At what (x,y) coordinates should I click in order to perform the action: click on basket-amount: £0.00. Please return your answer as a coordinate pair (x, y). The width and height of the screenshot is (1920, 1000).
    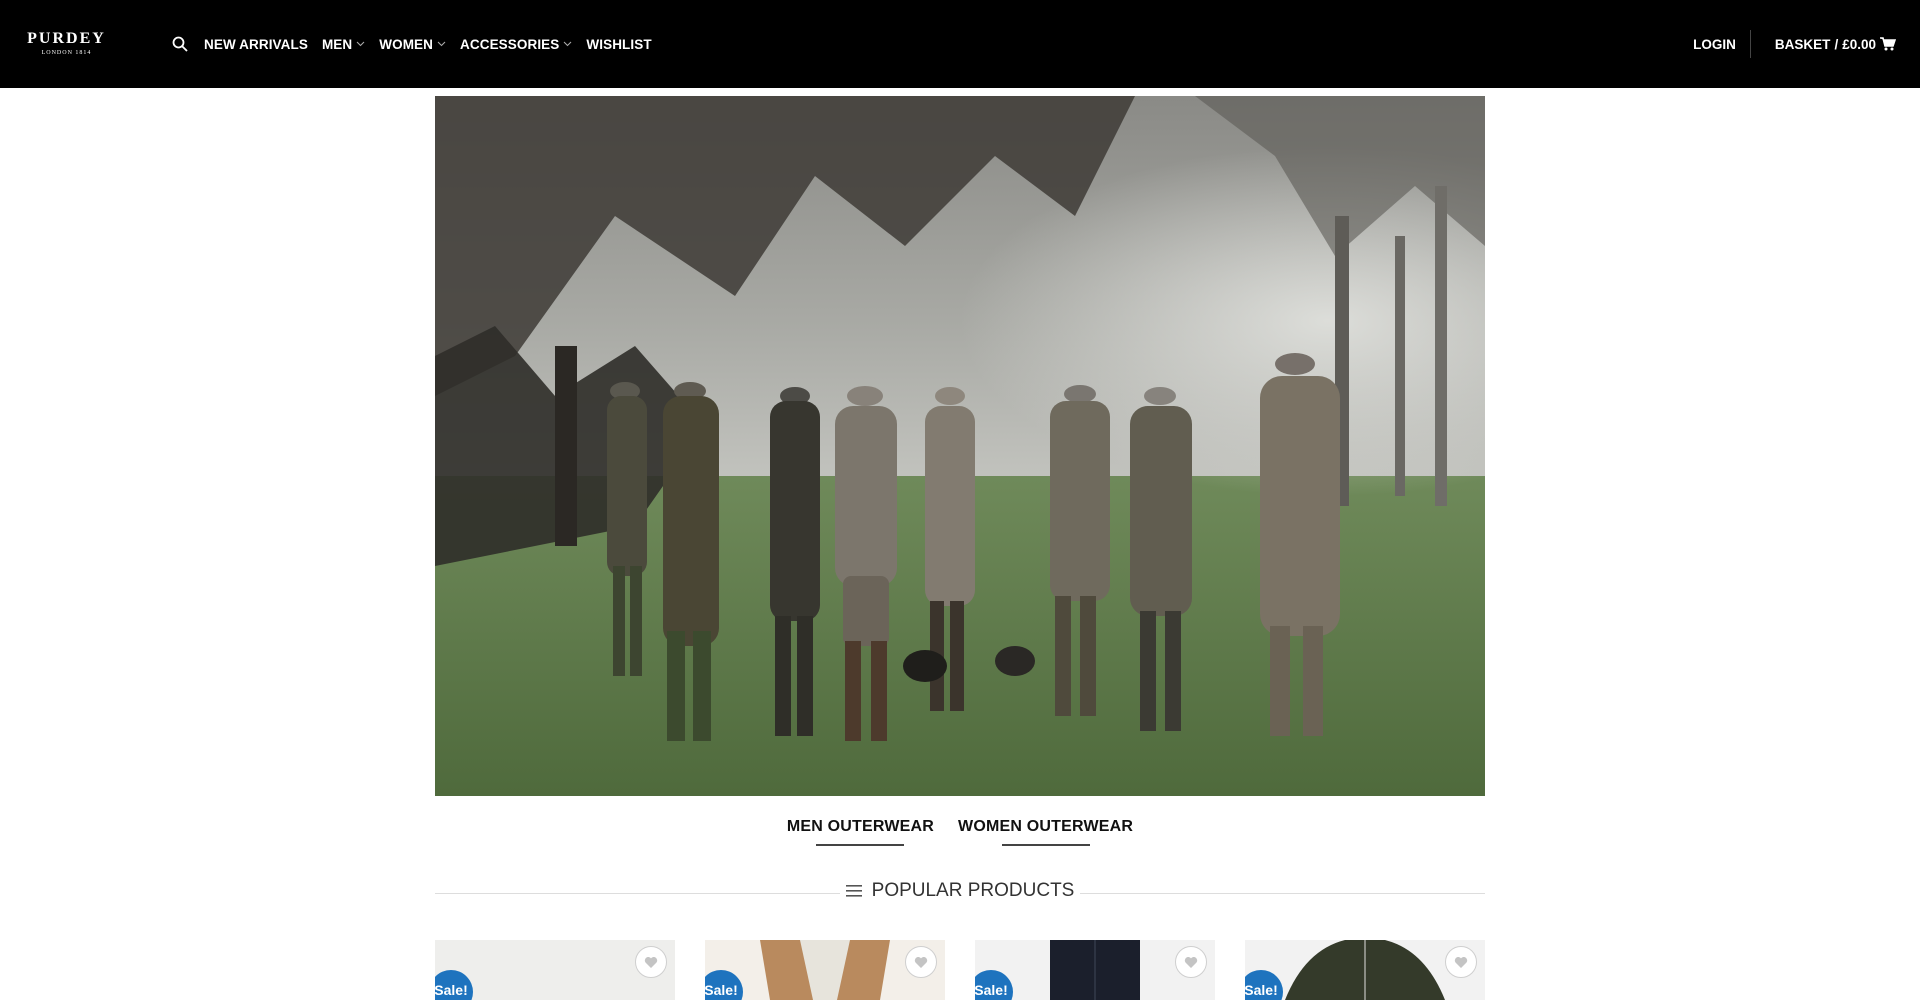
    Looking at the image, I should click on (1859, 44).